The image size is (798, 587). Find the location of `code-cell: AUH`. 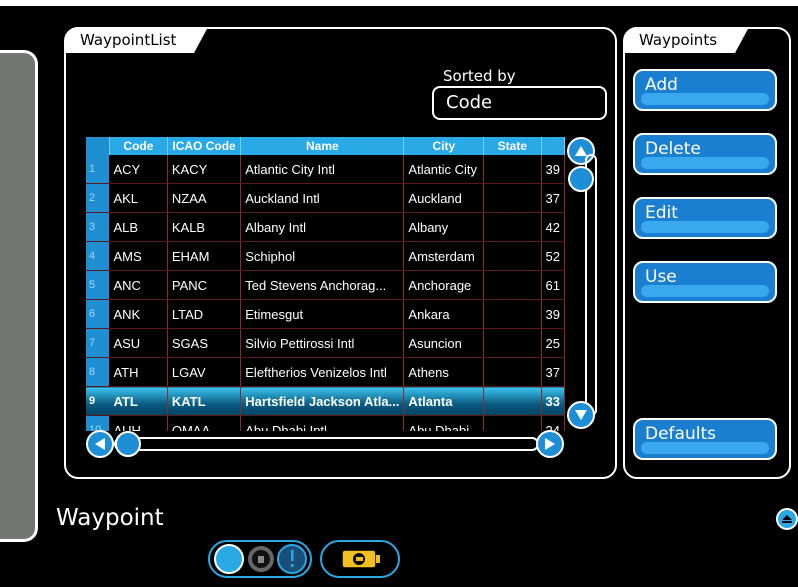

code-cell: AUH is located at coordinates (138, 423).